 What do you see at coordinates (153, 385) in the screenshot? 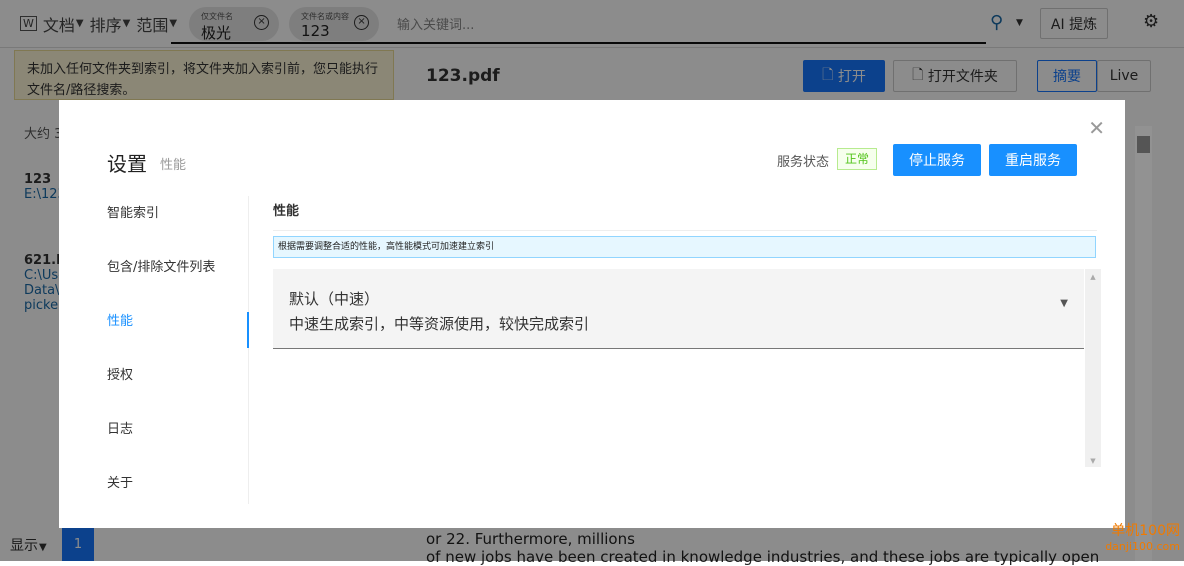
I see `nav-license: 授权` at bounding box center [153, 385].